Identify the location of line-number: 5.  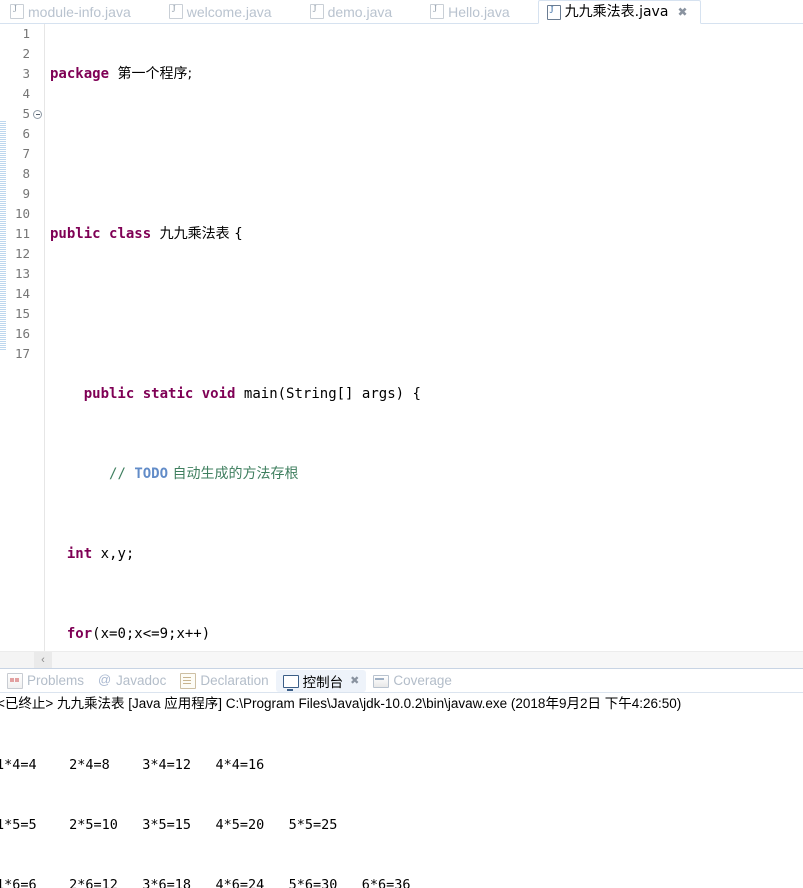
(26, 113).